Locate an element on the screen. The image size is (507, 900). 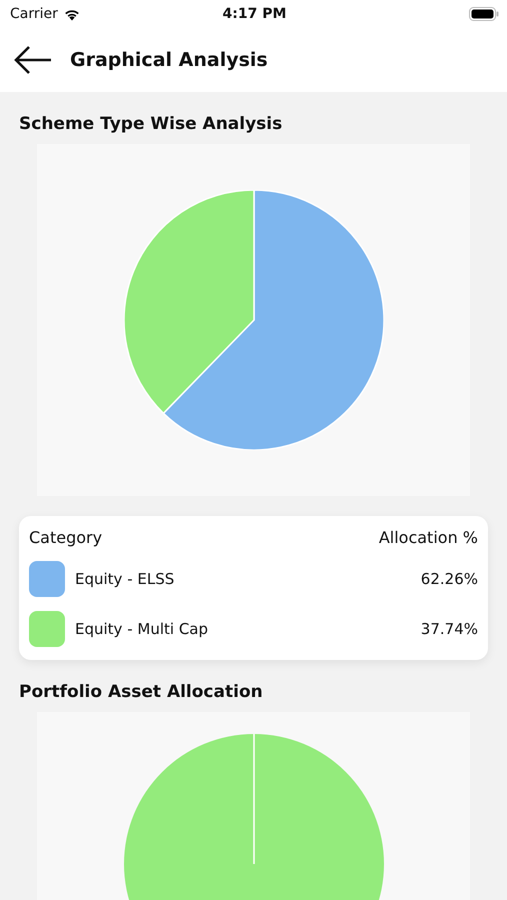
back-arrow-icon is located at coordinates (33, 60).